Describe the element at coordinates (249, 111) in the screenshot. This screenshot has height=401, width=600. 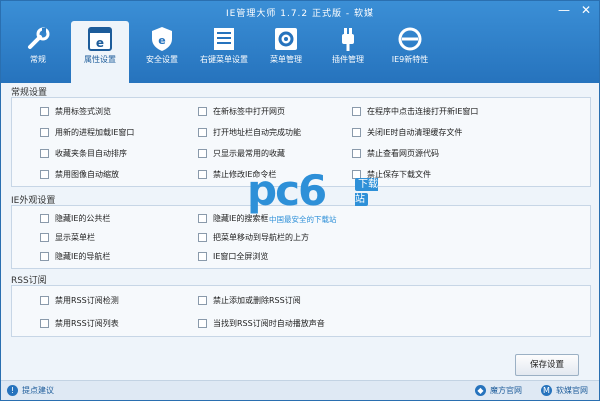
I see `checkbox-label: 在新标签中打开网页` at that location.